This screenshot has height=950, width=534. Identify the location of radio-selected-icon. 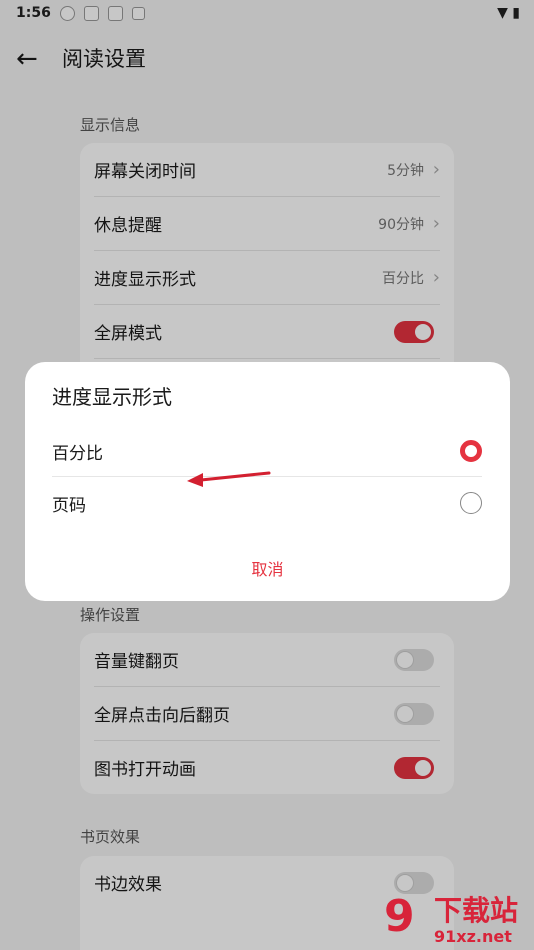
(471, 451).